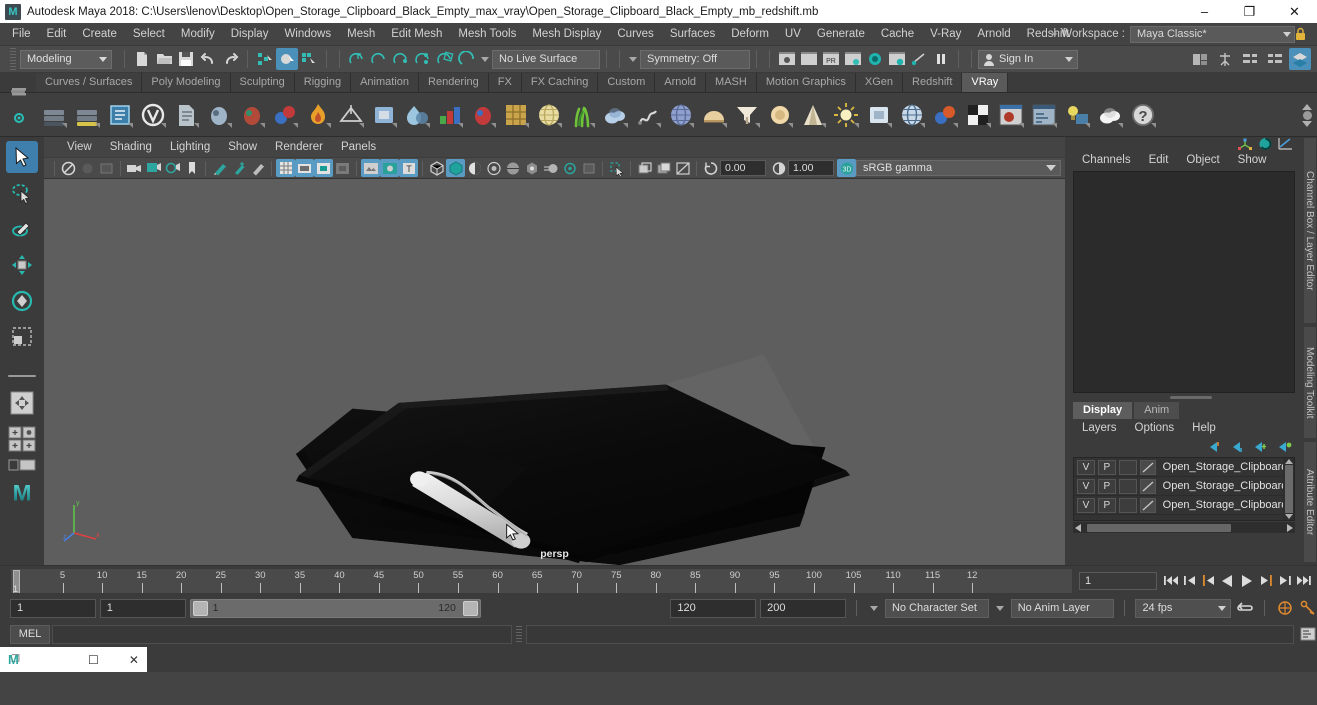  Describe the element at coordinates (257, 168) in the screenshot. I see `grease-pencil-clear-icon` at that location.